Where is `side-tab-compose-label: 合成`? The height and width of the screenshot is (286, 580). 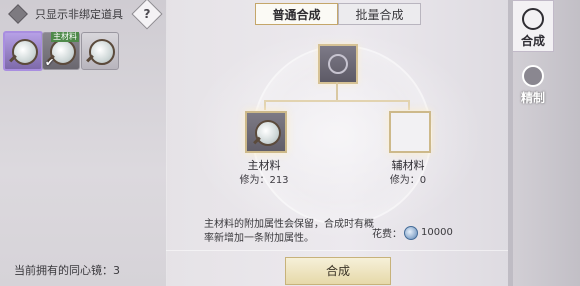
side-tab-compose-label: 合成 is located at coordinates (532, 41).